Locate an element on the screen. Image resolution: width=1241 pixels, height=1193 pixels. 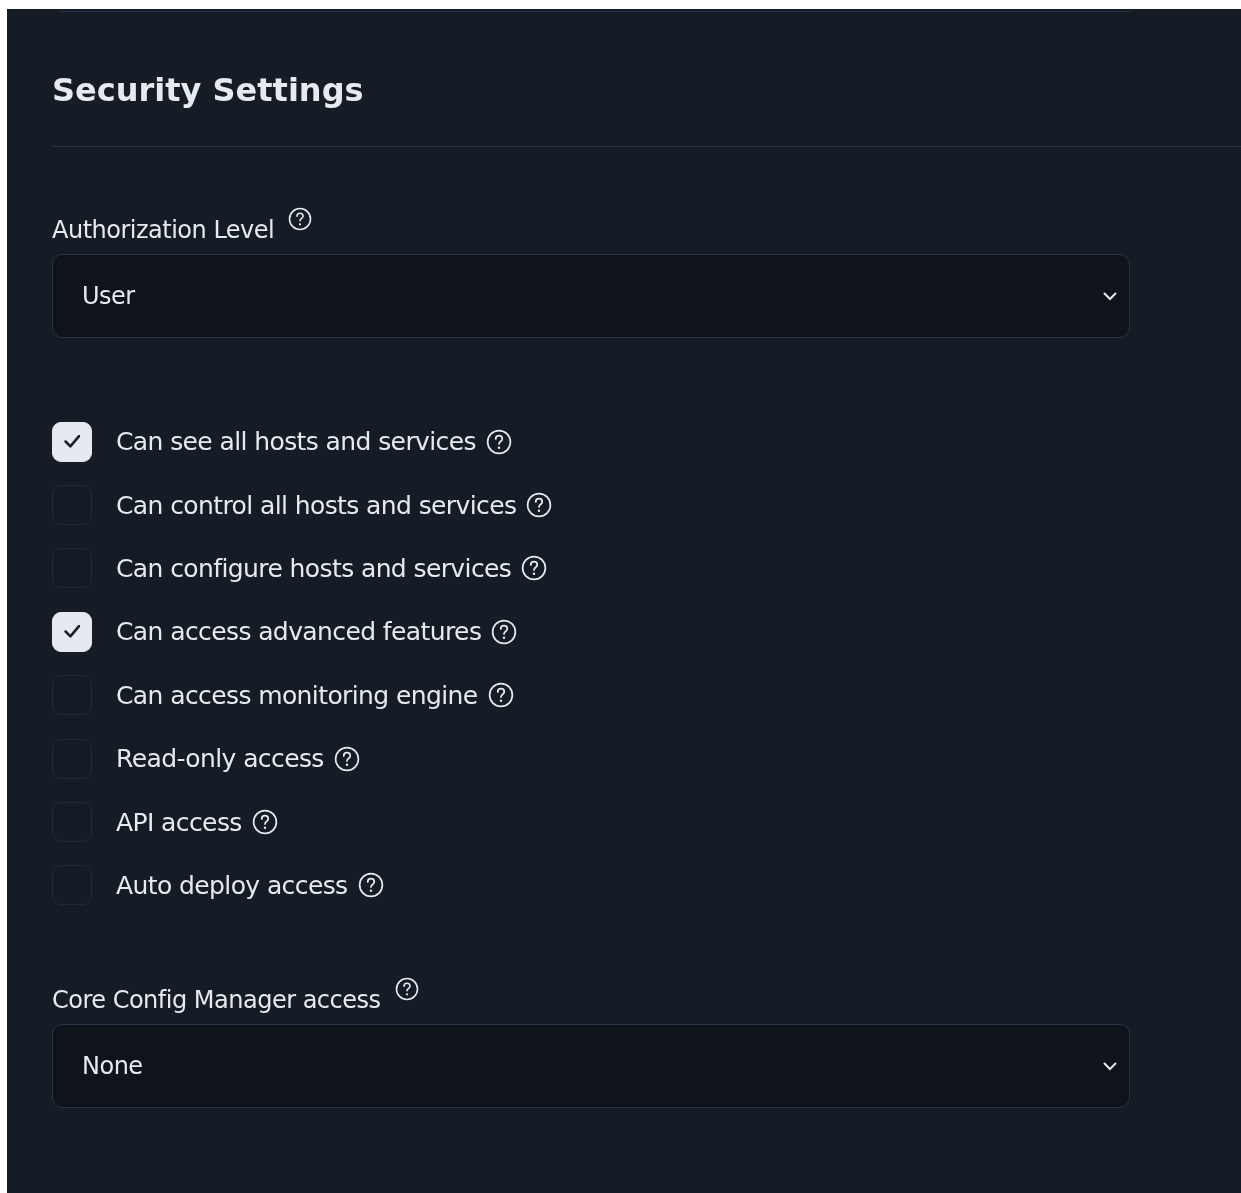
dropdown: None is located at coordinates (591, 1066).